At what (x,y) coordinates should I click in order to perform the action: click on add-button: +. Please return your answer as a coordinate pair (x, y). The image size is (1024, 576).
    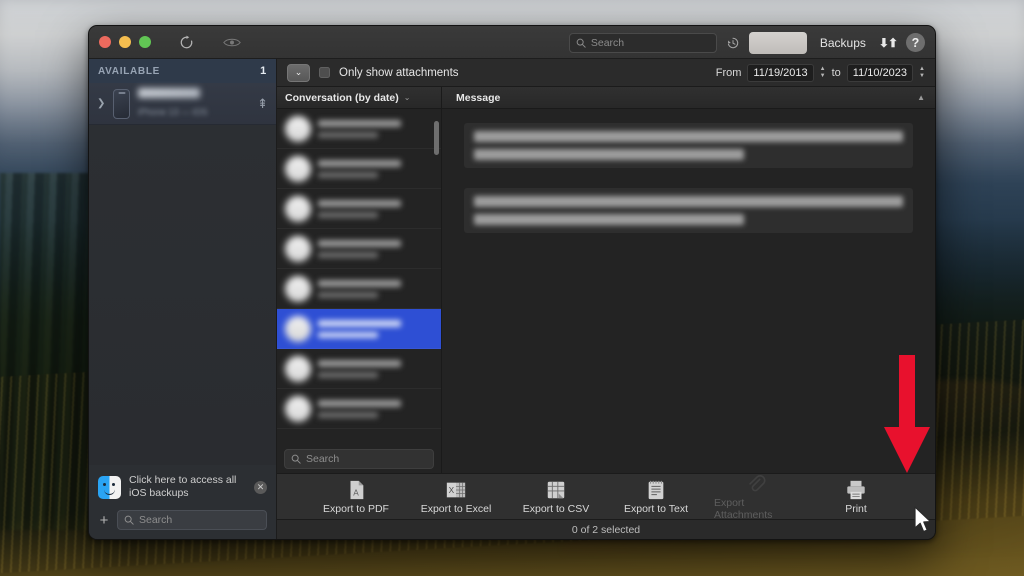
    Looking at the image, I should click on (104, 520).